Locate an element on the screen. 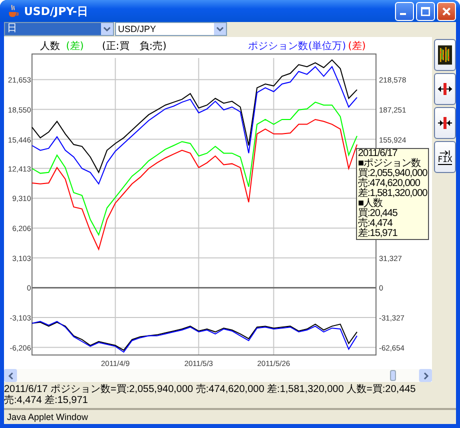  sign-note: (正:買 負:売) is located at coordinates (134, 46).